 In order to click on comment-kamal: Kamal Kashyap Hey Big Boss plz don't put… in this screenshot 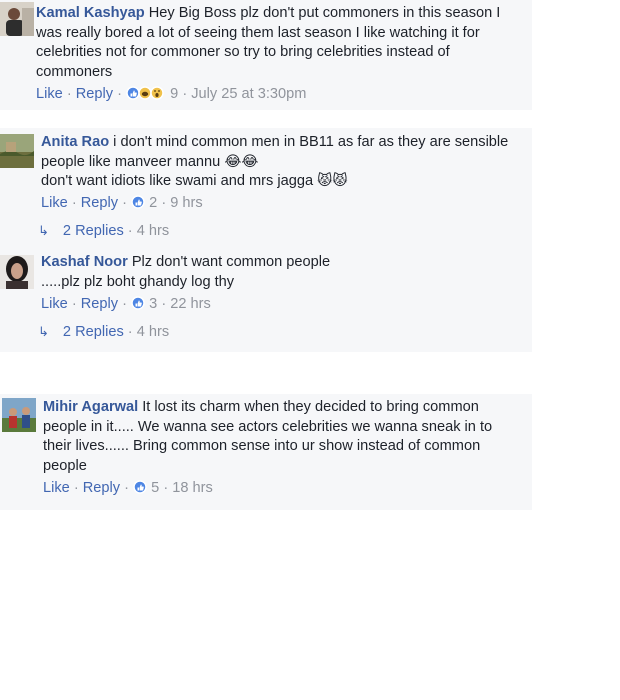, I will do `click(266, 55)`.